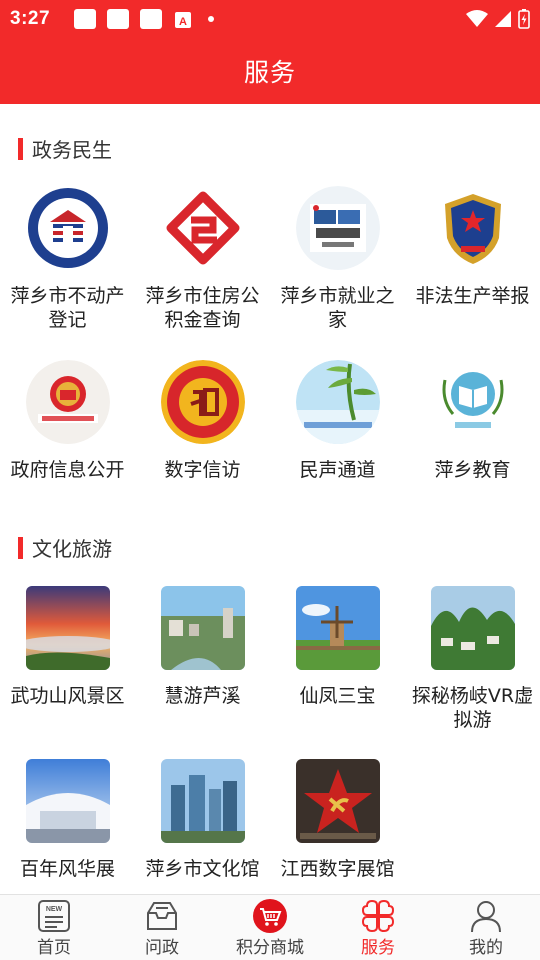  Describe the element at coordinates (270, 916) in the screenshot. I see `shopping-cart-icon` at that location.